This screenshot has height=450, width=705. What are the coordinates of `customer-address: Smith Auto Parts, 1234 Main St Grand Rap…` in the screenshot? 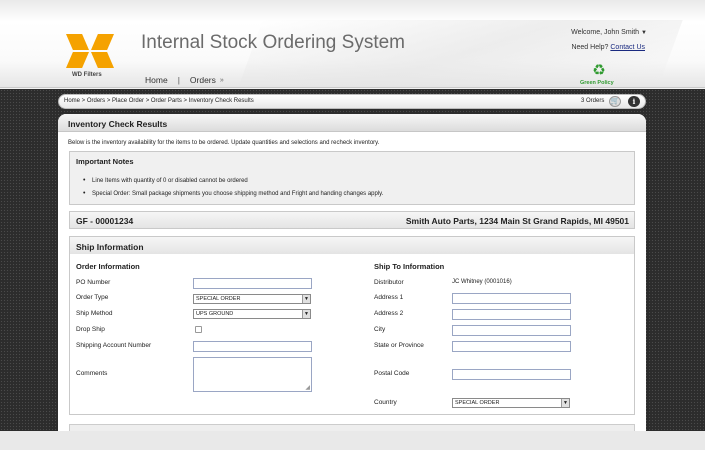 It's located at (517, 221).